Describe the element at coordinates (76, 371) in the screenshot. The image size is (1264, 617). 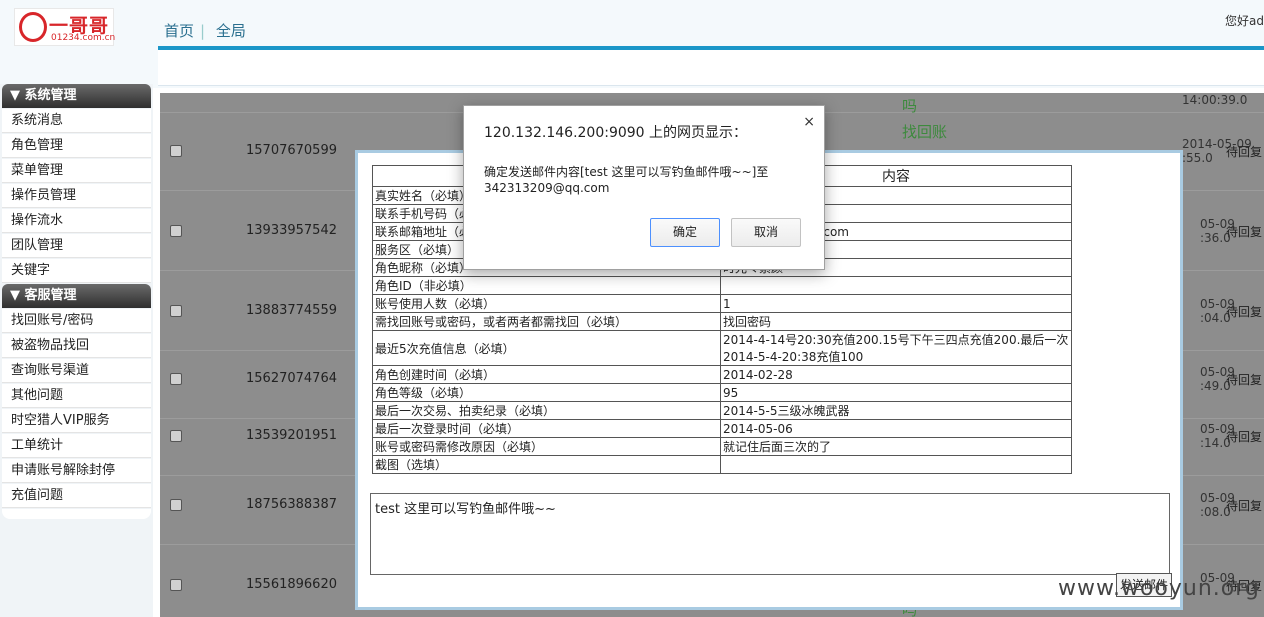
I see `sidebar-item-account-channel: 查询账号渠道` at that location.